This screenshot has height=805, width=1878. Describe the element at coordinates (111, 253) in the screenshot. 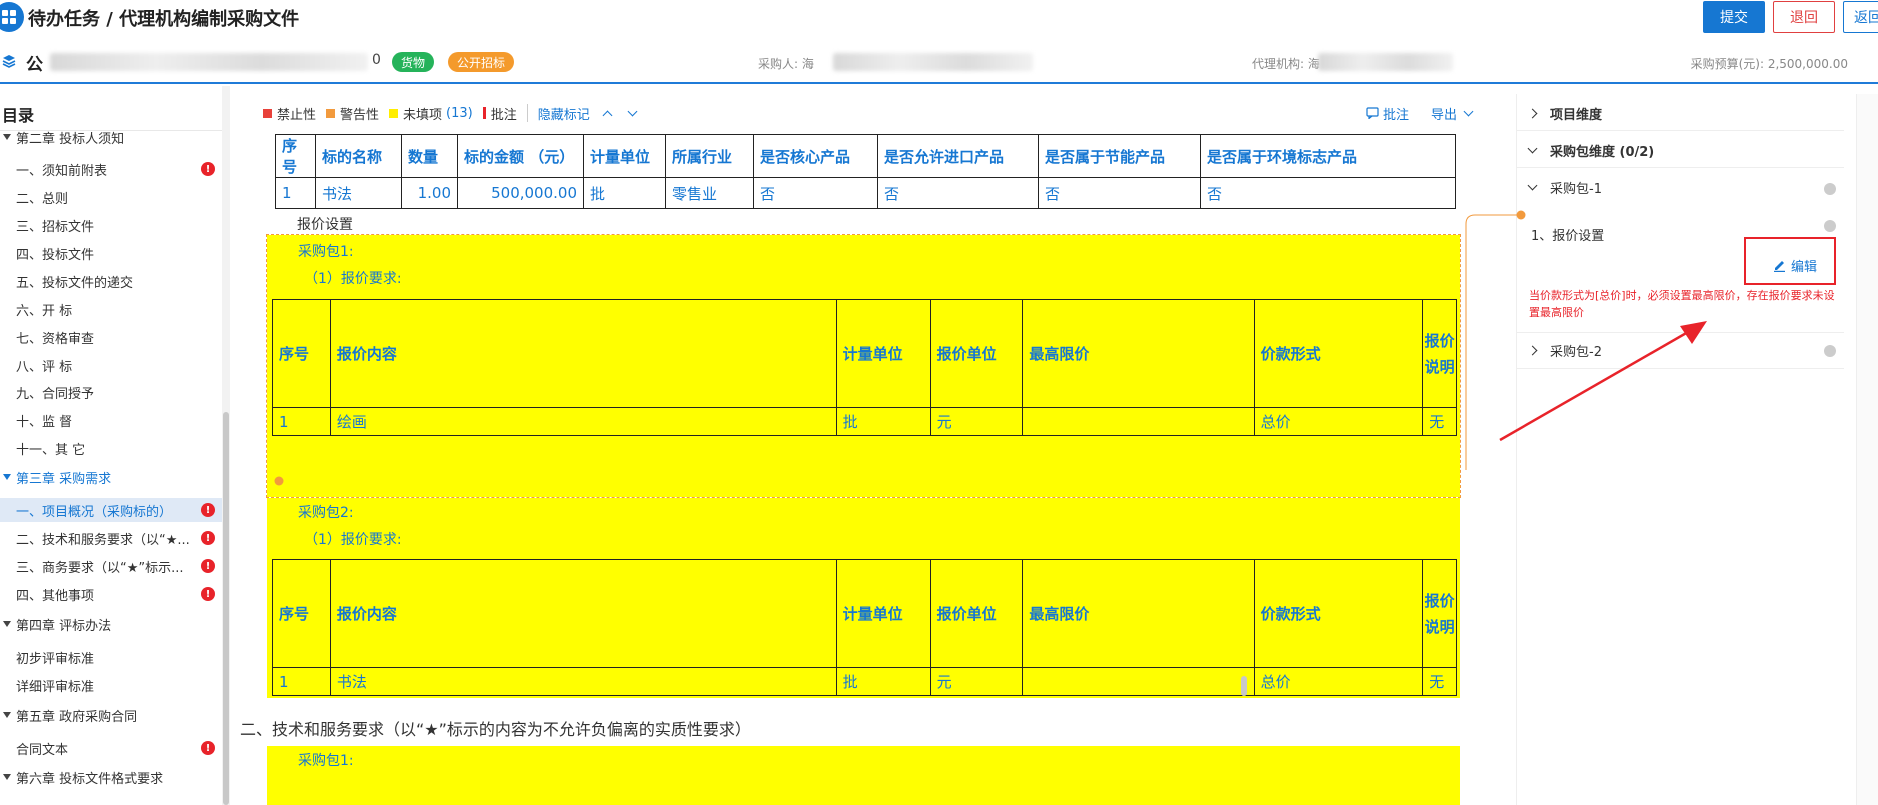

I see `toc-item: 四、投标文件` at that location.